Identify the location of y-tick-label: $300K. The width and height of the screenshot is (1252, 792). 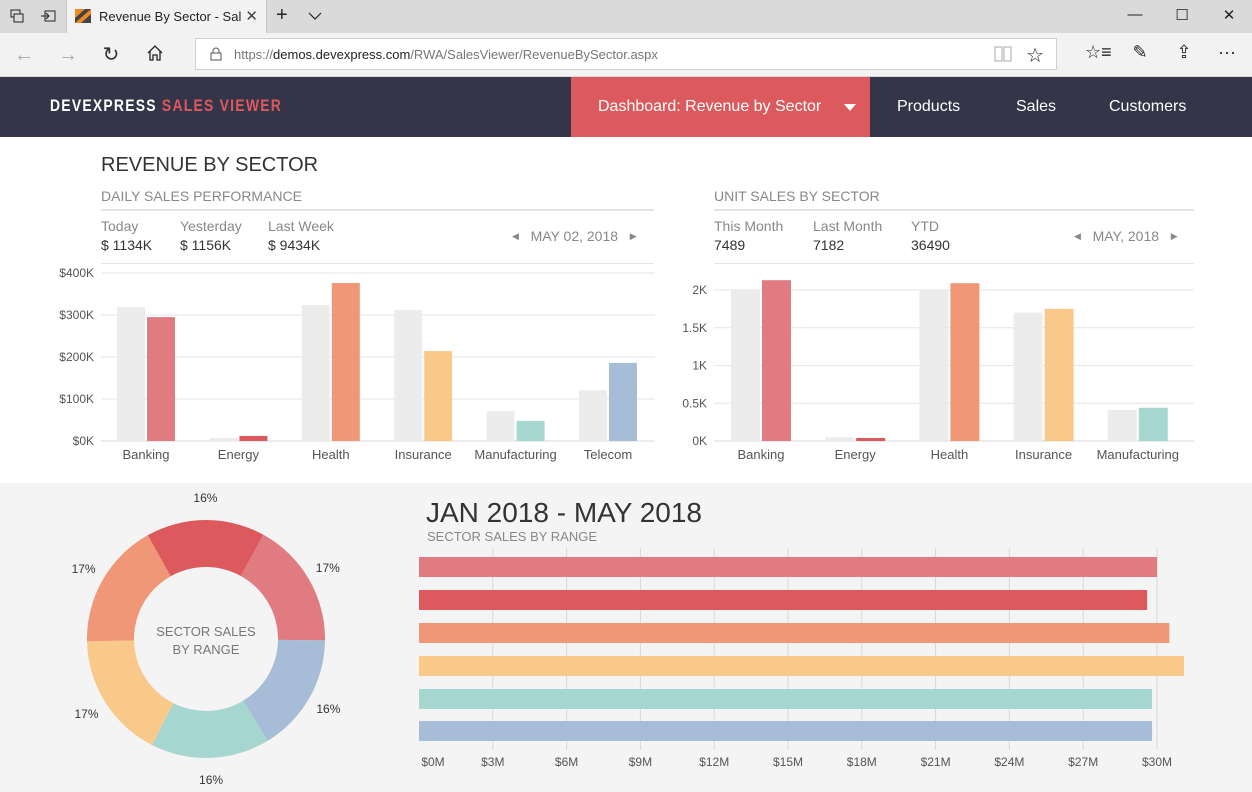
(76, 315).